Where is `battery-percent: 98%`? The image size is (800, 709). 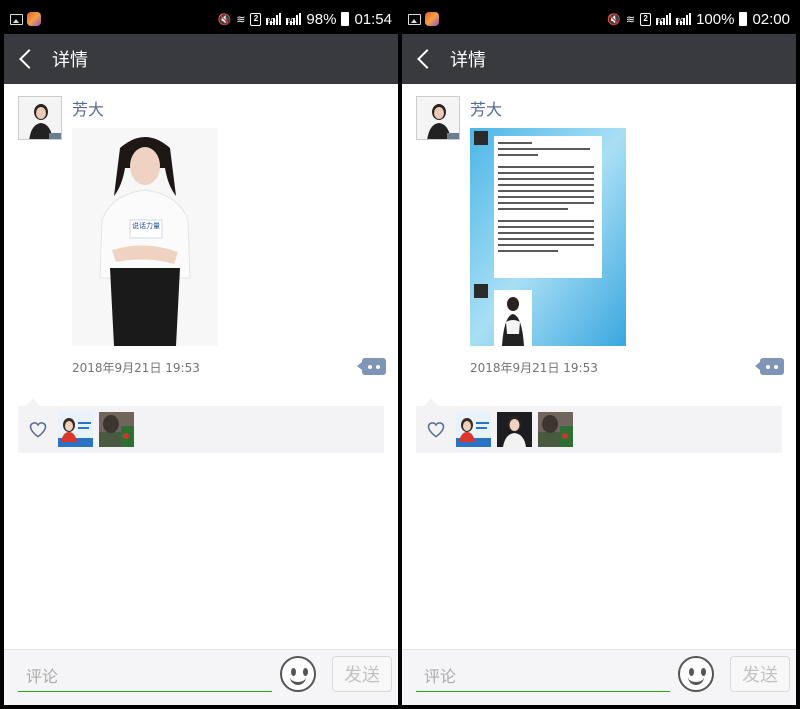 battery-percent: 98% is located at coordinates (321, 19).